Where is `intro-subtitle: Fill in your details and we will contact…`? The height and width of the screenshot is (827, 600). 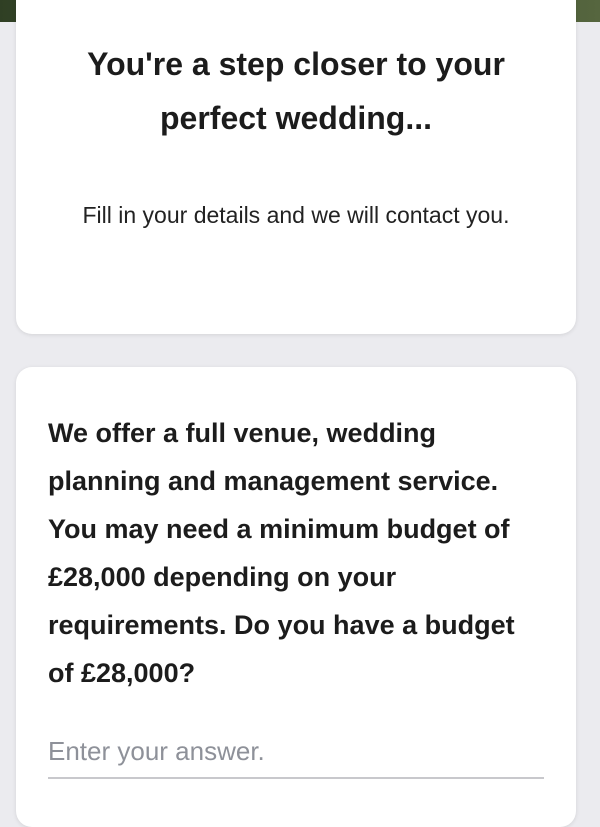
intro-subtitle: Fill in your details and we will contact… is located at coordinates (296, 215).